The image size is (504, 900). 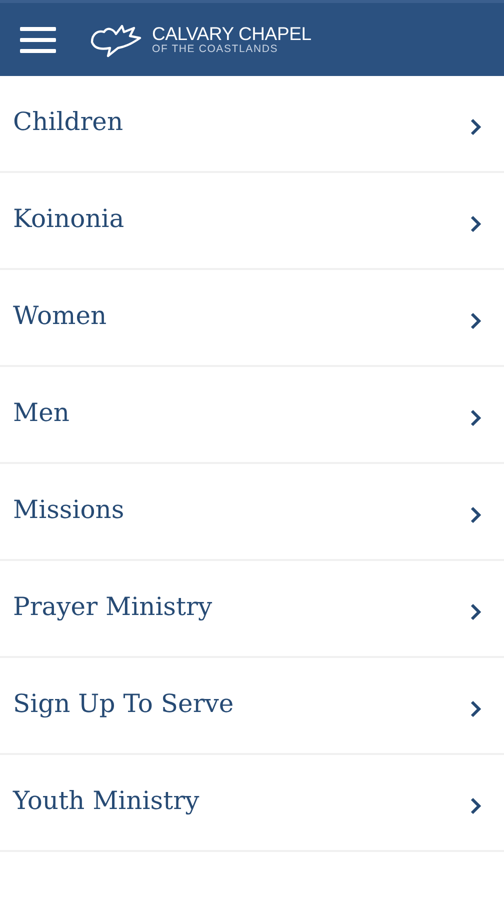 I want to click on menu-item: Children, so click(x=252, y=123).